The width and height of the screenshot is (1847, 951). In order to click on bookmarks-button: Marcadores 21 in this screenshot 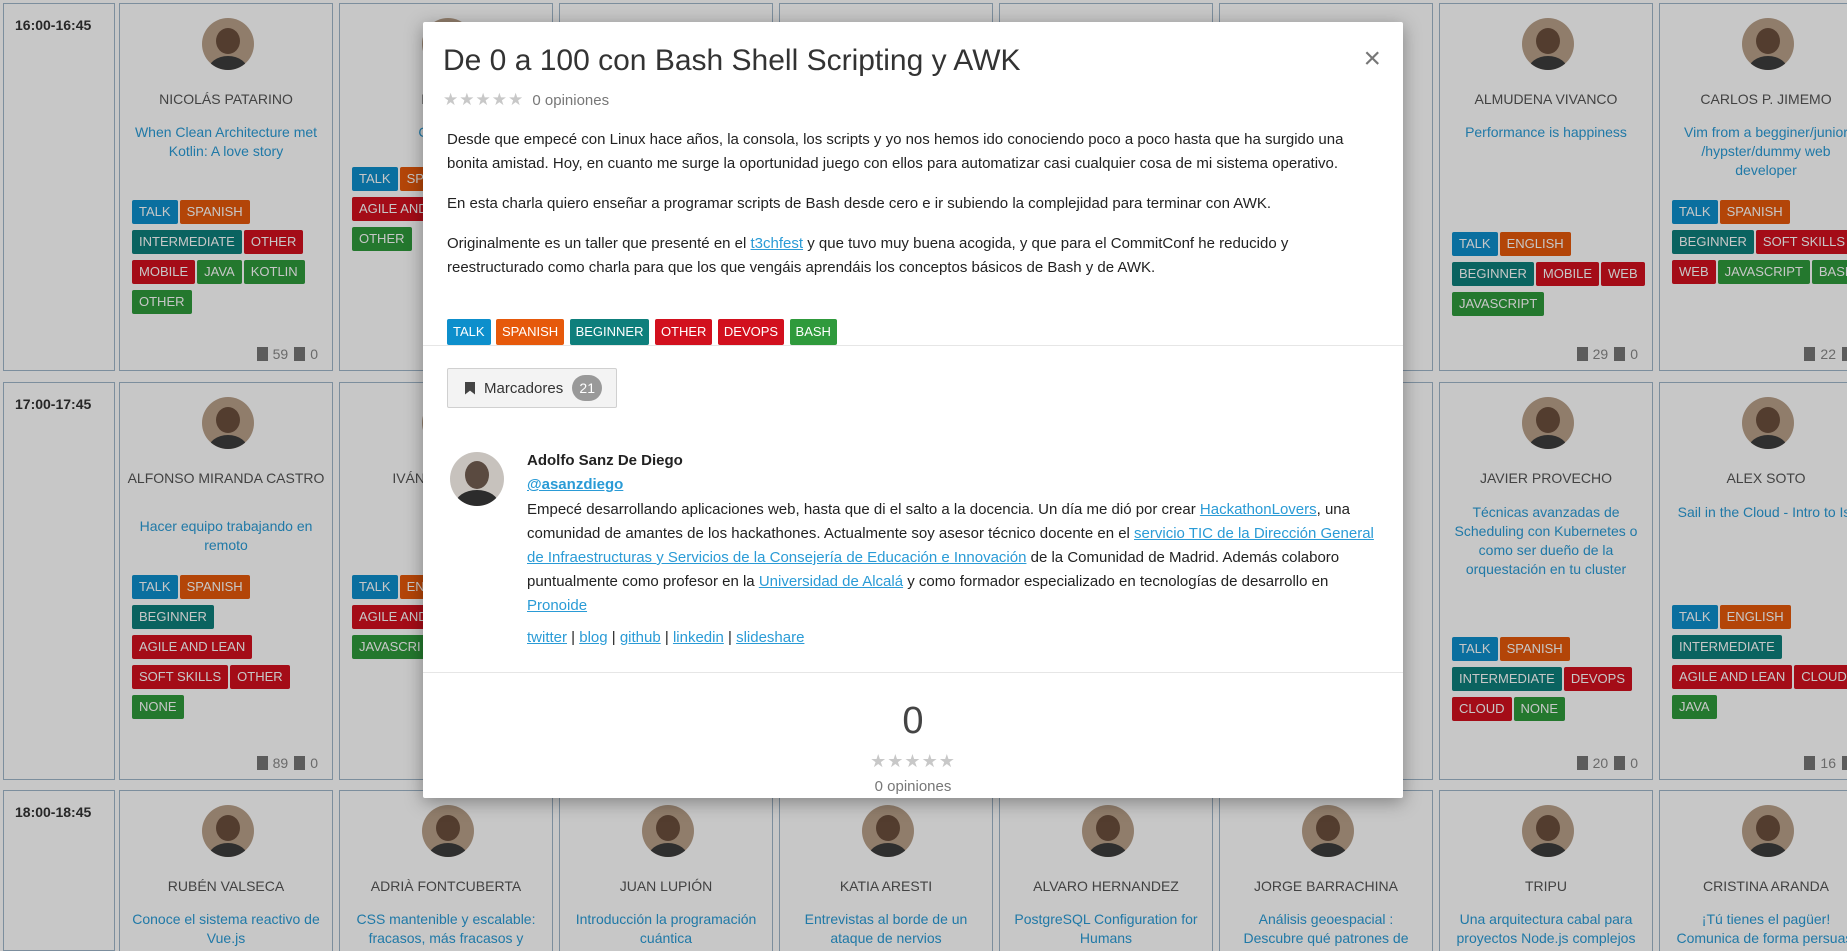, I will do `click(532, 388)`.